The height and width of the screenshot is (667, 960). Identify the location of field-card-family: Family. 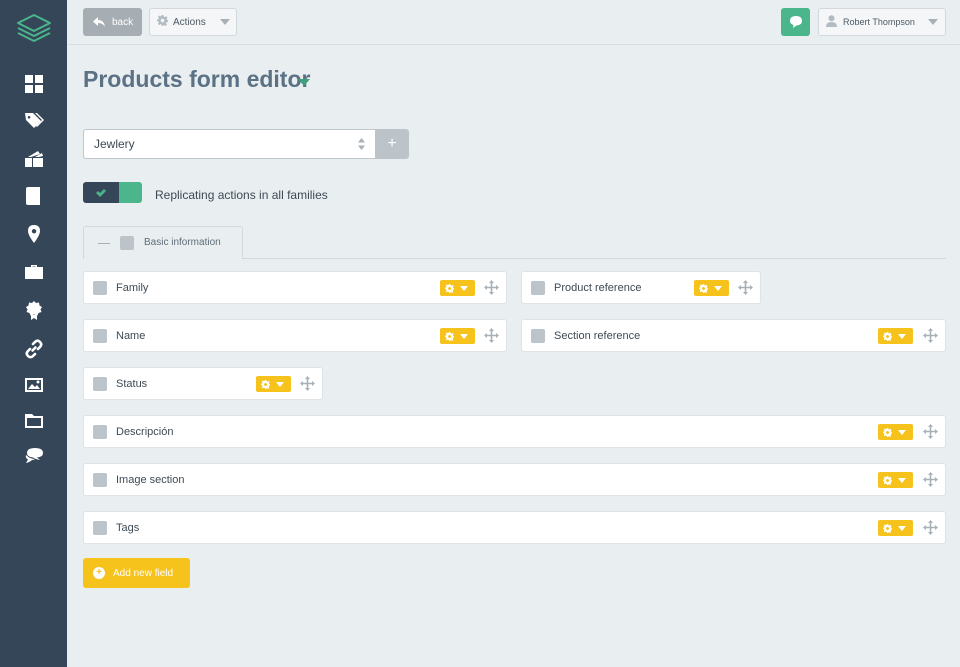
(295, 287).